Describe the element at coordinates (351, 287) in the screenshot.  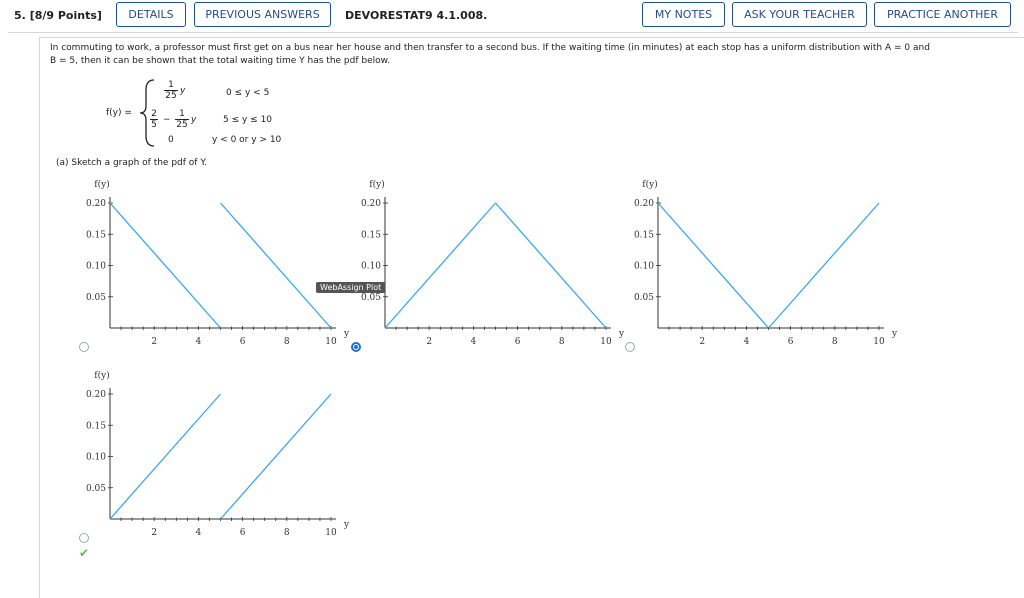
I see `webassign-plot-tooltip: WebAssign Plot` at that location.